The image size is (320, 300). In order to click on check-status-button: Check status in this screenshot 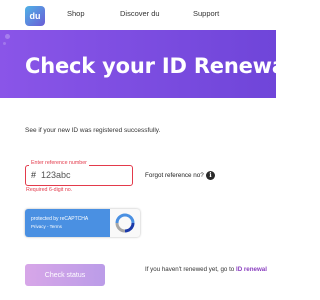, I will do `click(65, 275)`.